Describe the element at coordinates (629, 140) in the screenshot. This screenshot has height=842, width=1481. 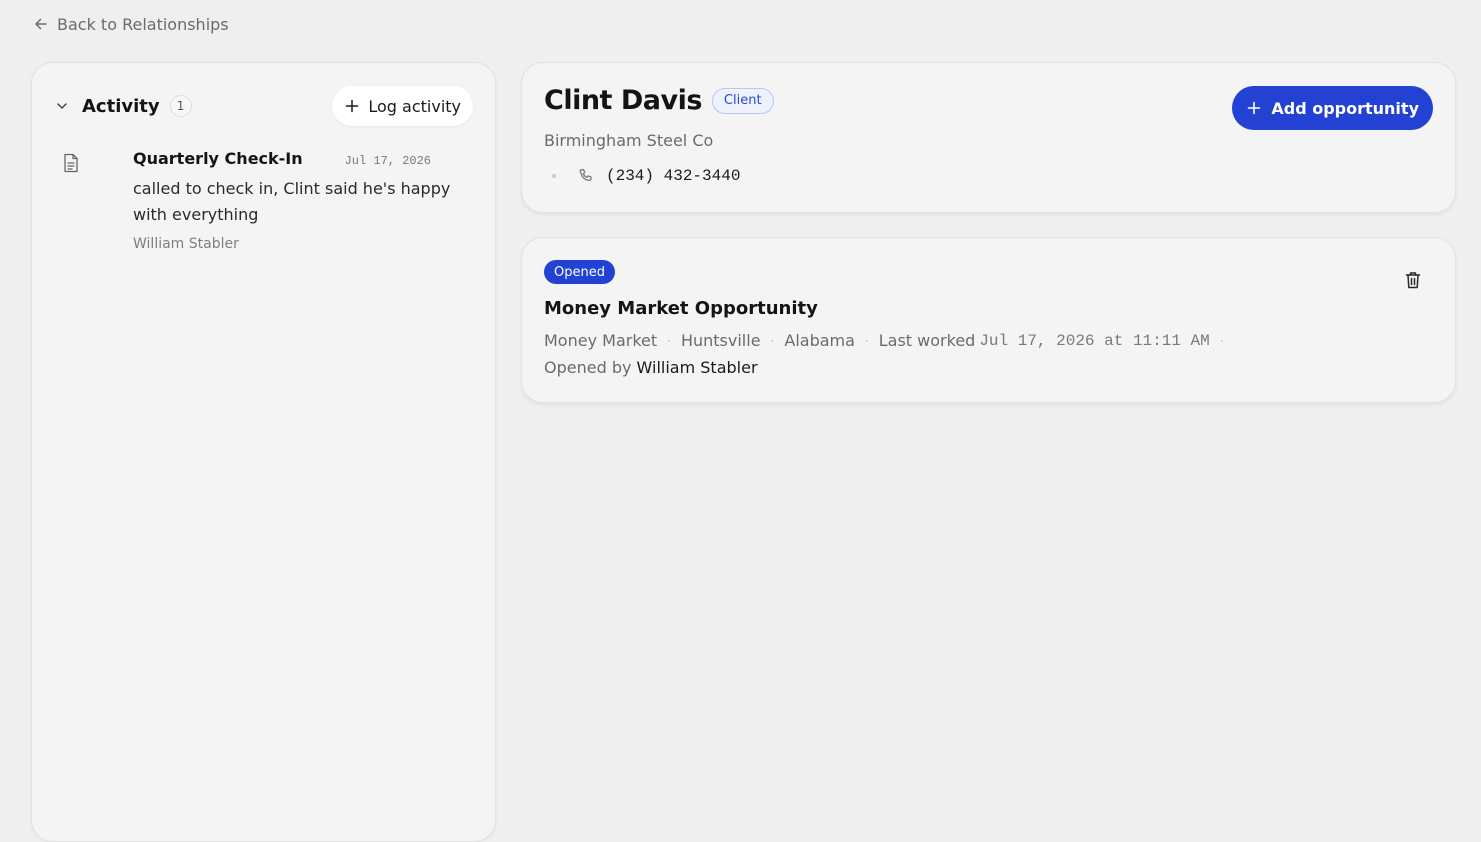
I see `contact-company: Birmingham Steel Co` at that location.